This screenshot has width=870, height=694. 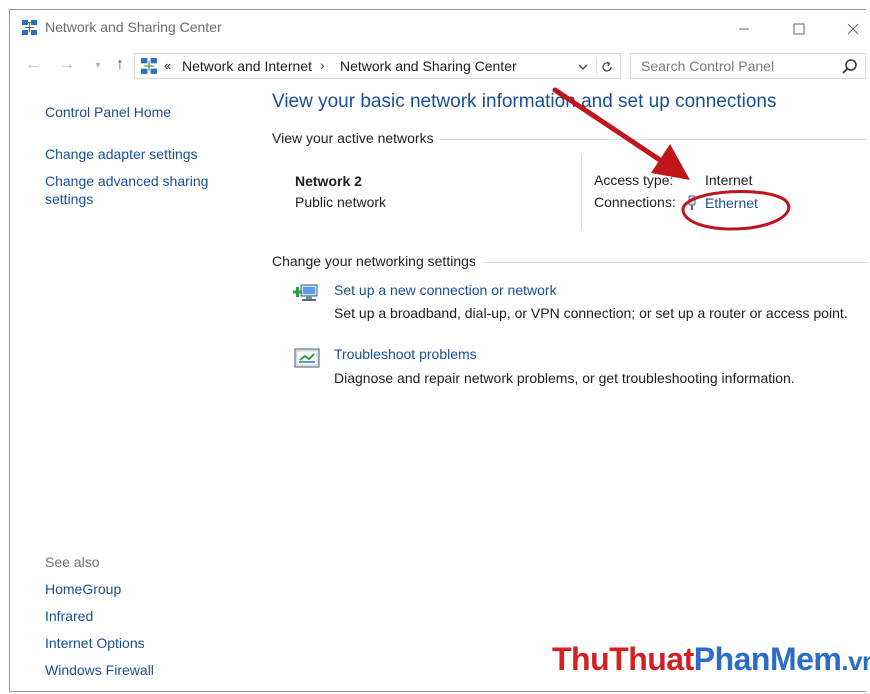 What do you see at coordinates (634, 180) in the screenshot?
I see `access-type-label: Access type:` at bounding box center [634, 180].